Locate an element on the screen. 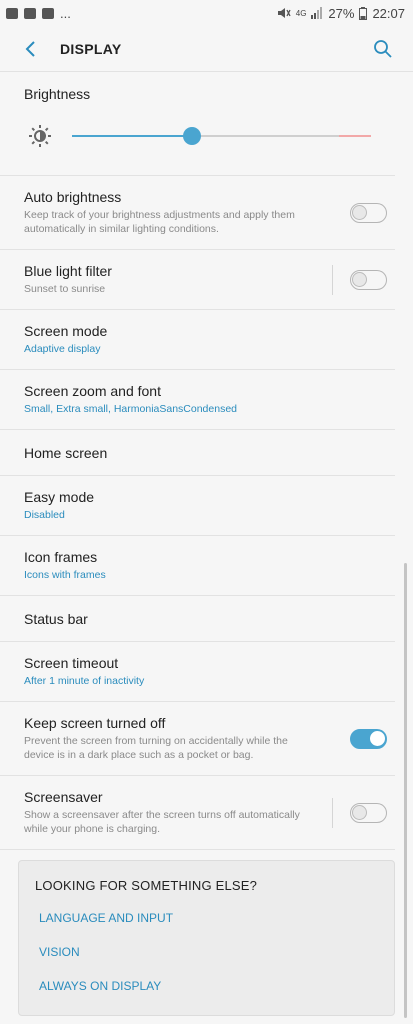 This screenshot has height=1024, width=413. setting-easy-mode: Easy mode Disabled is located at coordinates (197, 506).